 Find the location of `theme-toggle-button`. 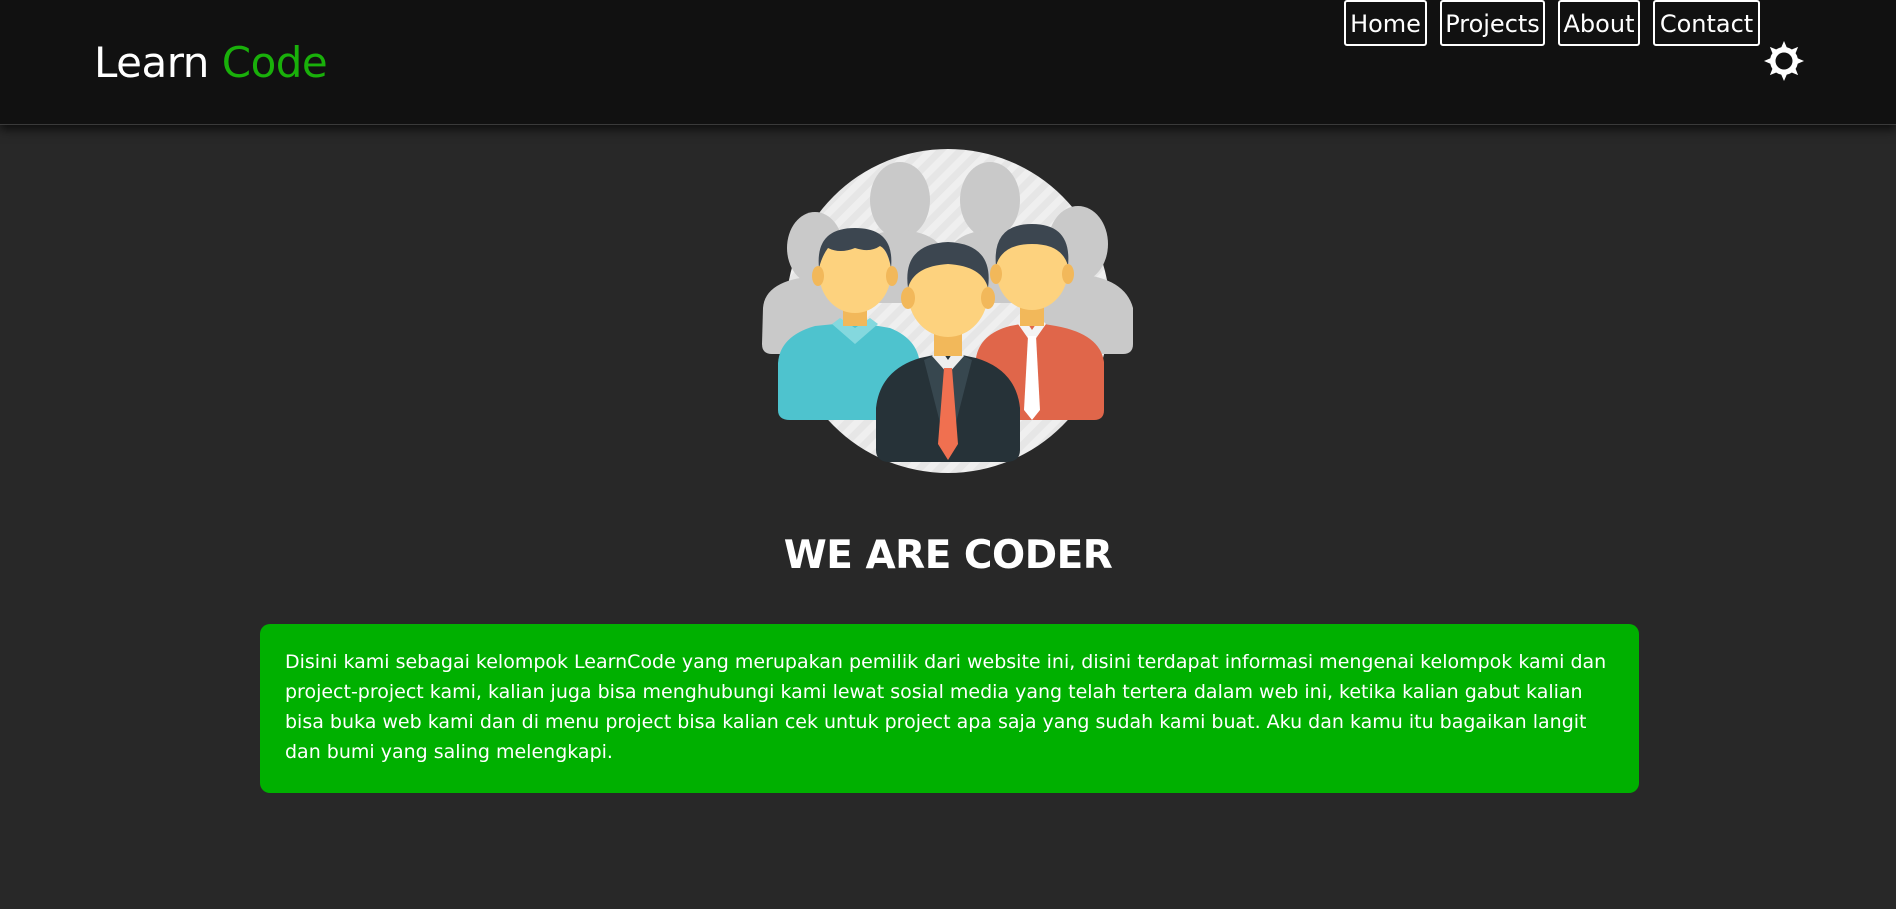

theme-toggle-button is located at coordinates (1784, 61).